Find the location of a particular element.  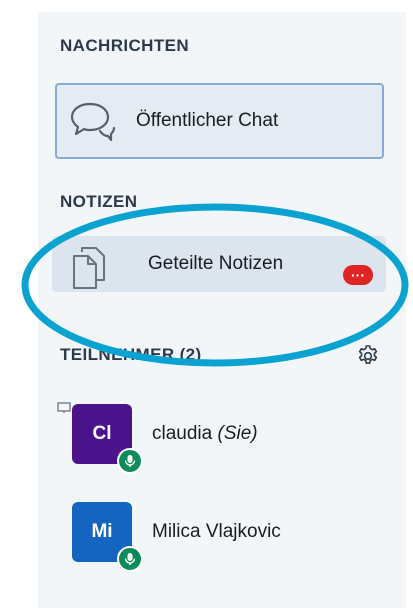

presenter-icon is located at coordinates (64, 407).